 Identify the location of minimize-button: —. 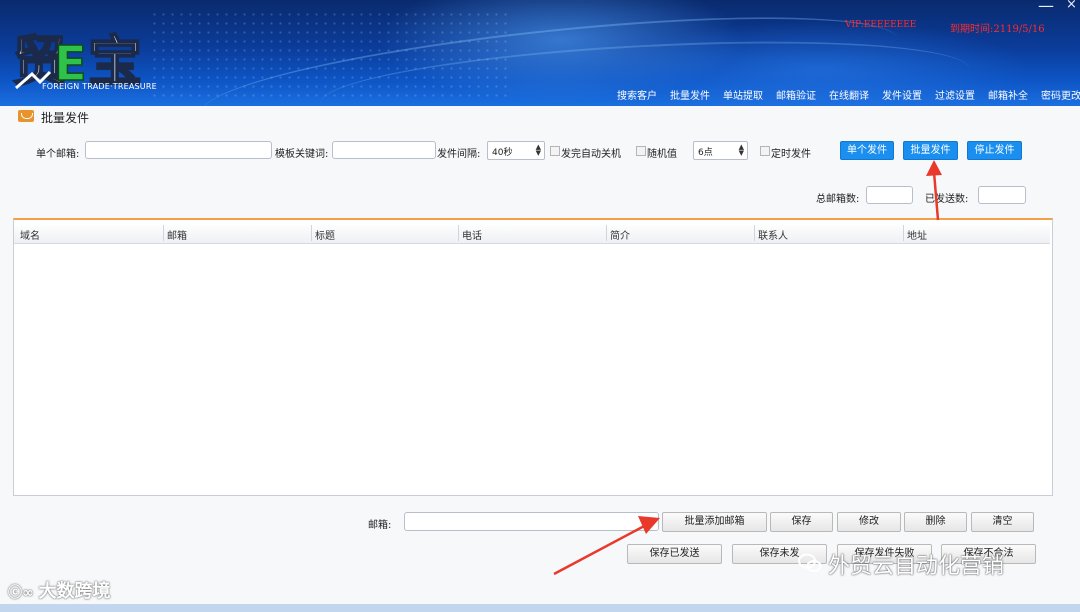
(1046, 7).